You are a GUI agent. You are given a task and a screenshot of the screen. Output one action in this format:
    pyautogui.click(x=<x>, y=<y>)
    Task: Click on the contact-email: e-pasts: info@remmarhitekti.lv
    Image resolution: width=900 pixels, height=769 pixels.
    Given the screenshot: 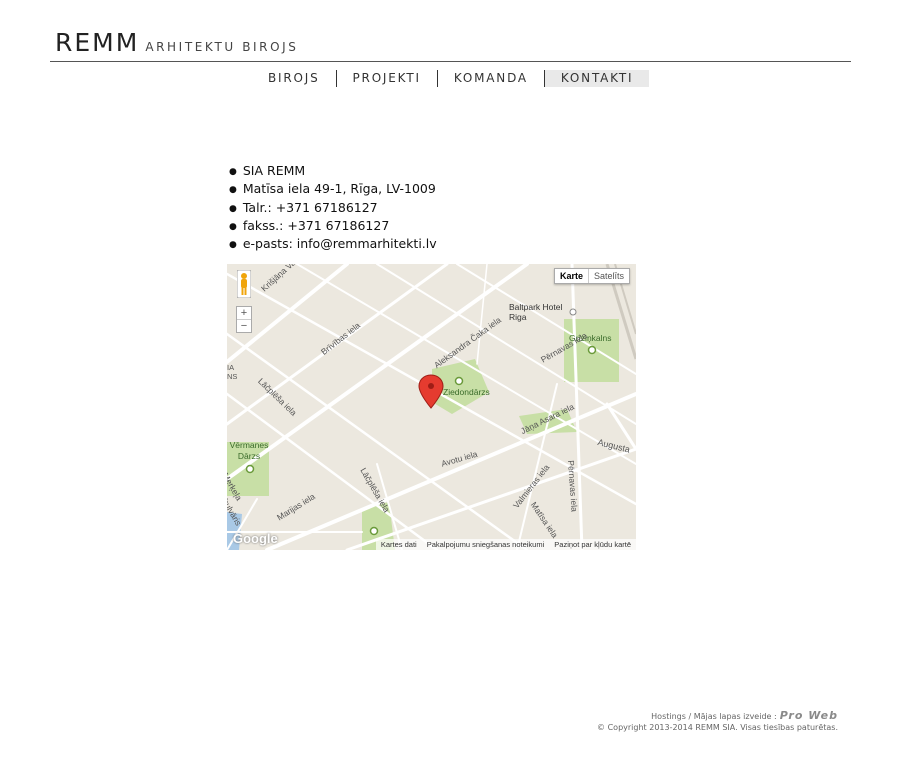 What is the action you would take?
    pyautogui.click(x=333, y=245)
    